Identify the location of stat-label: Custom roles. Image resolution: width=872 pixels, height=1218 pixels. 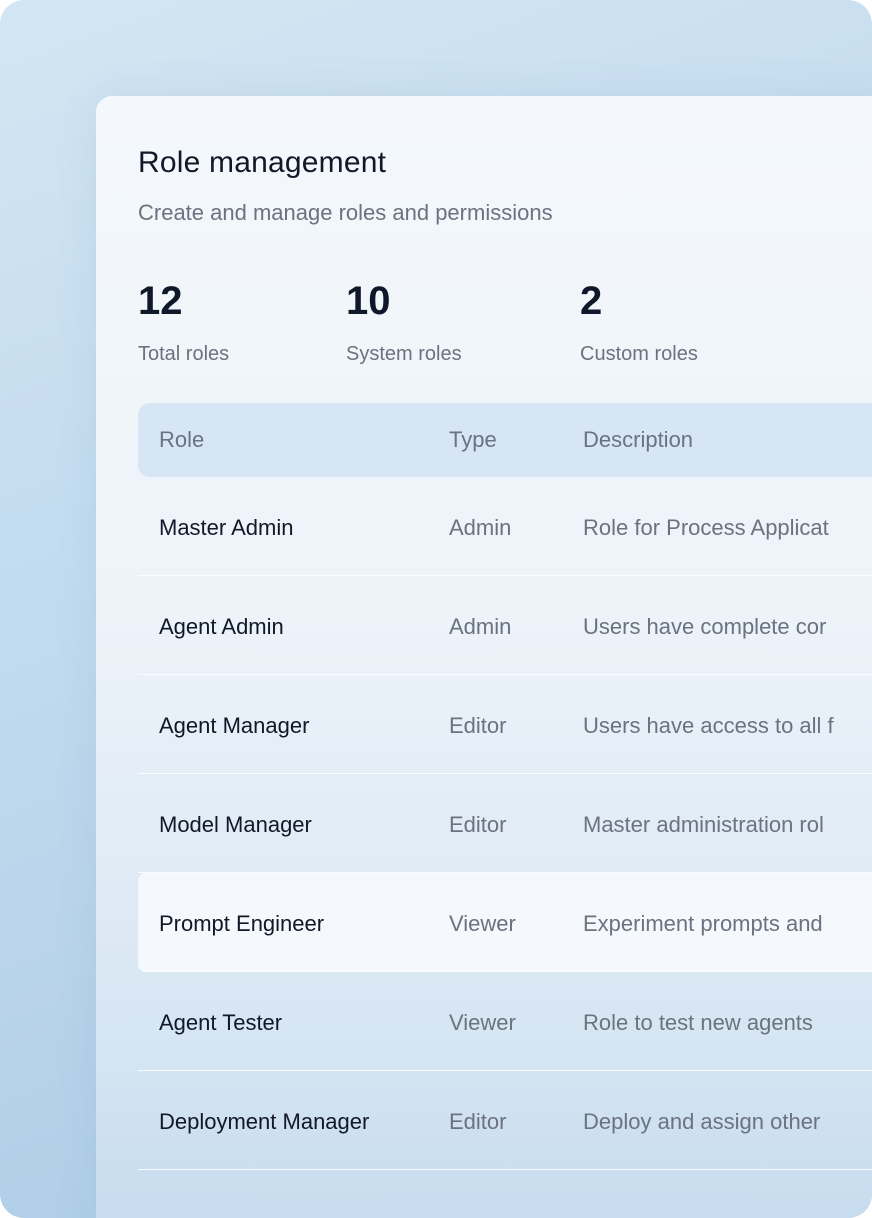
(639, 354).